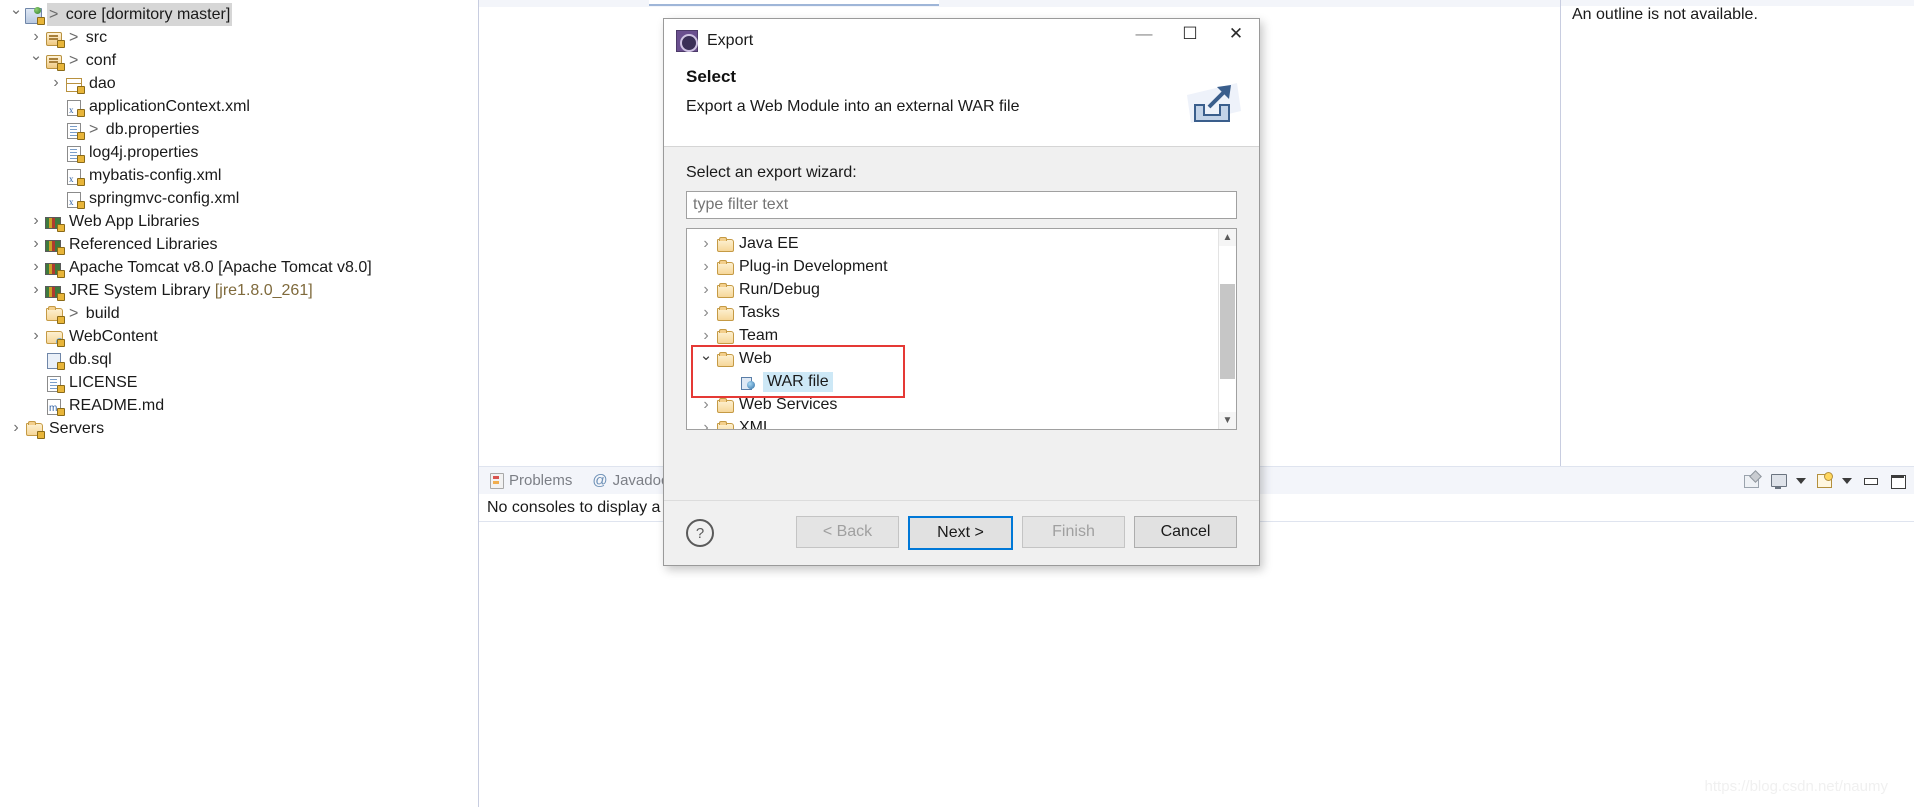 Image resolution: width=1914 pixels, height=807 pixels. I want to click on editor-tab-stub, so click(794, 3).